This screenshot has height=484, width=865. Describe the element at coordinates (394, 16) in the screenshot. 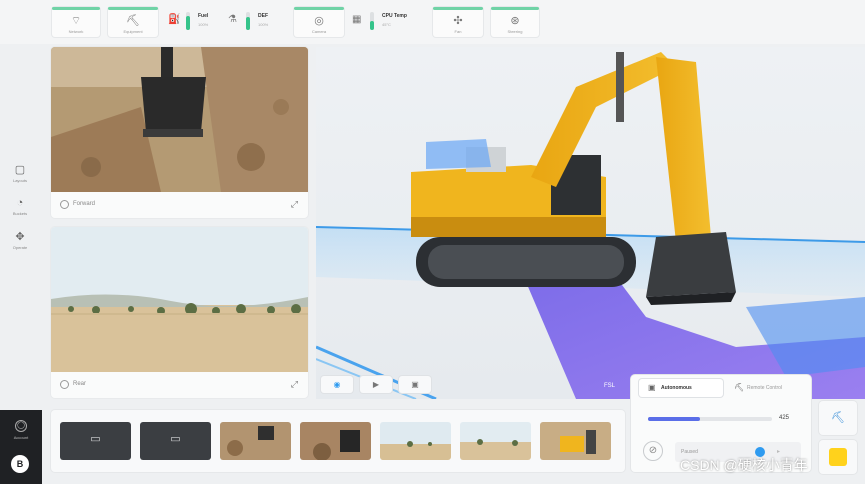

I see `cpu-label: CPU Temp` at that location.